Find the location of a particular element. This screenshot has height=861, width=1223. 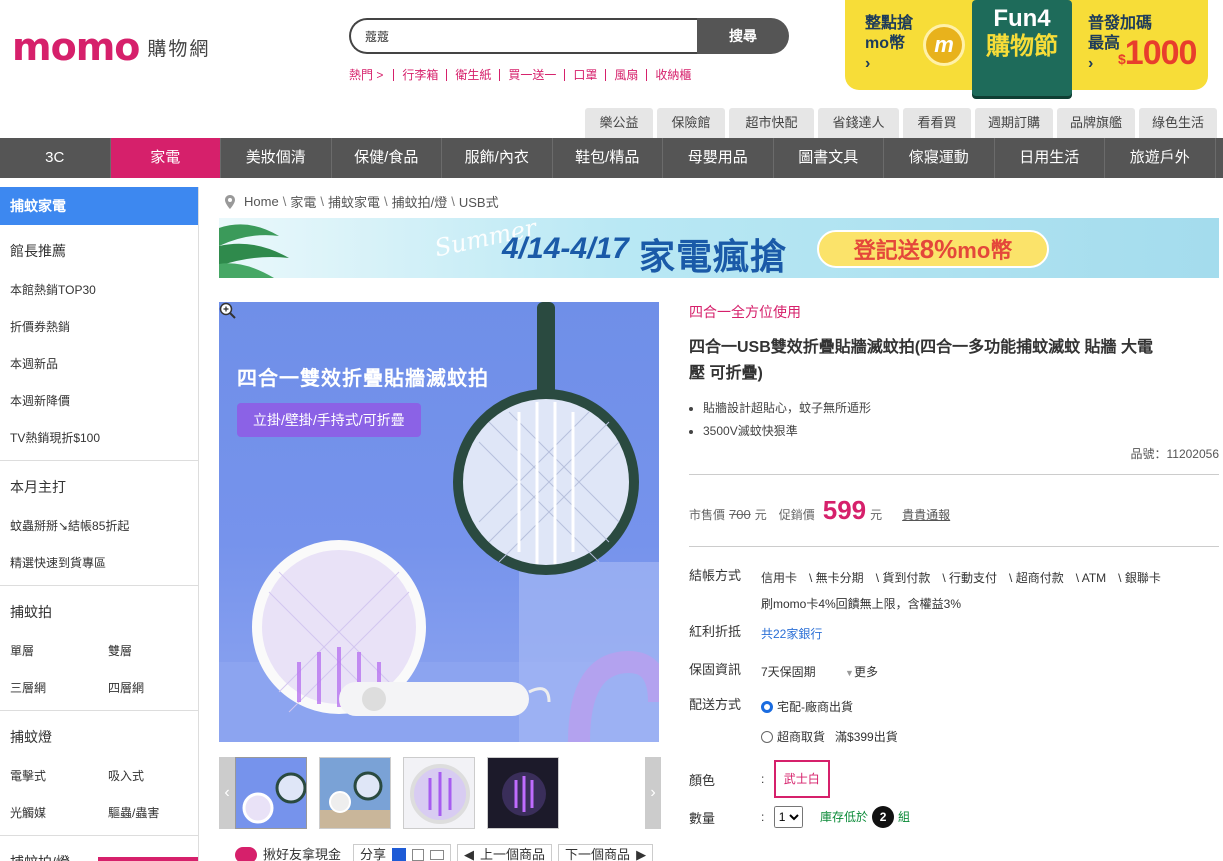

hot-keyword: 衛生紙 is located at coordinates (472, 74).